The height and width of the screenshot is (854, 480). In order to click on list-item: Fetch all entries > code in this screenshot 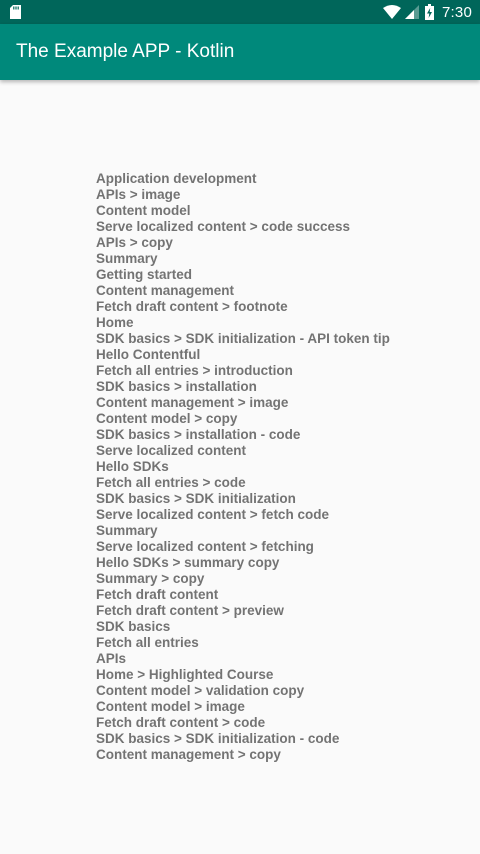, I will do `click(243, 483)`.